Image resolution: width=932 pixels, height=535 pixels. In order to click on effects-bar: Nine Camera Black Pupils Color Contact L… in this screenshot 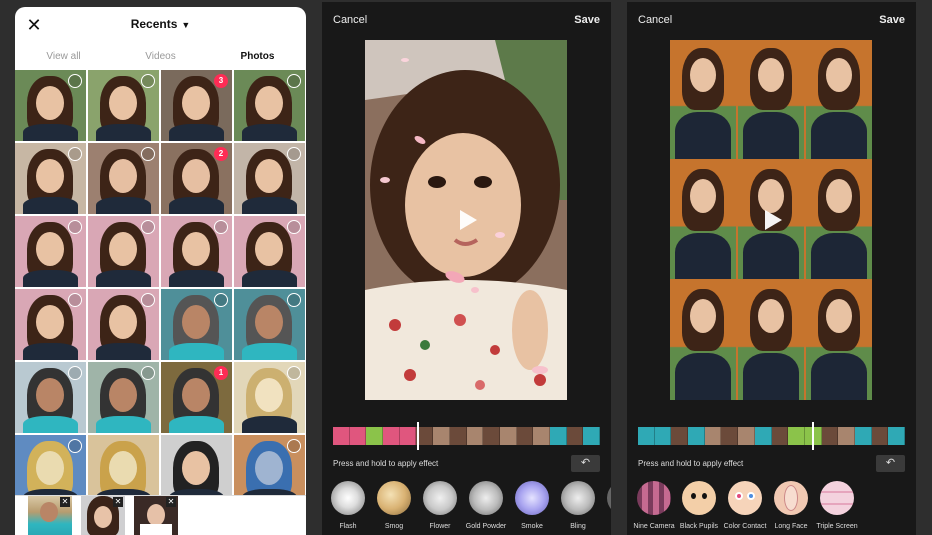, I will do `click(771, 508)`.